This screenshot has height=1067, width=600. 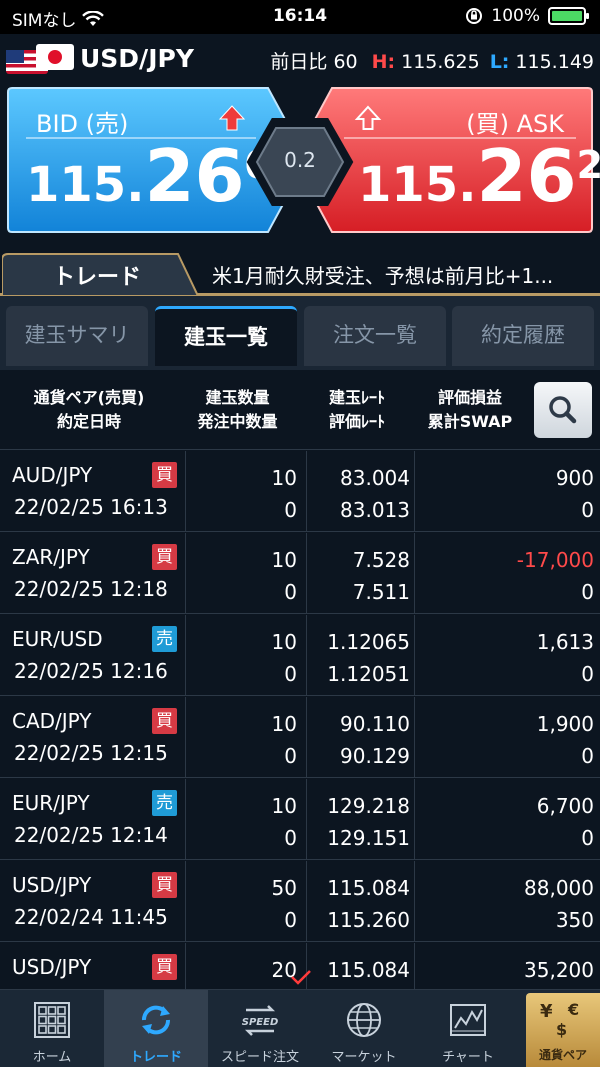 I want to click on daily-stats: 前日比 60 H: 115.625 L: 115.149, so click(x=432, y=60).